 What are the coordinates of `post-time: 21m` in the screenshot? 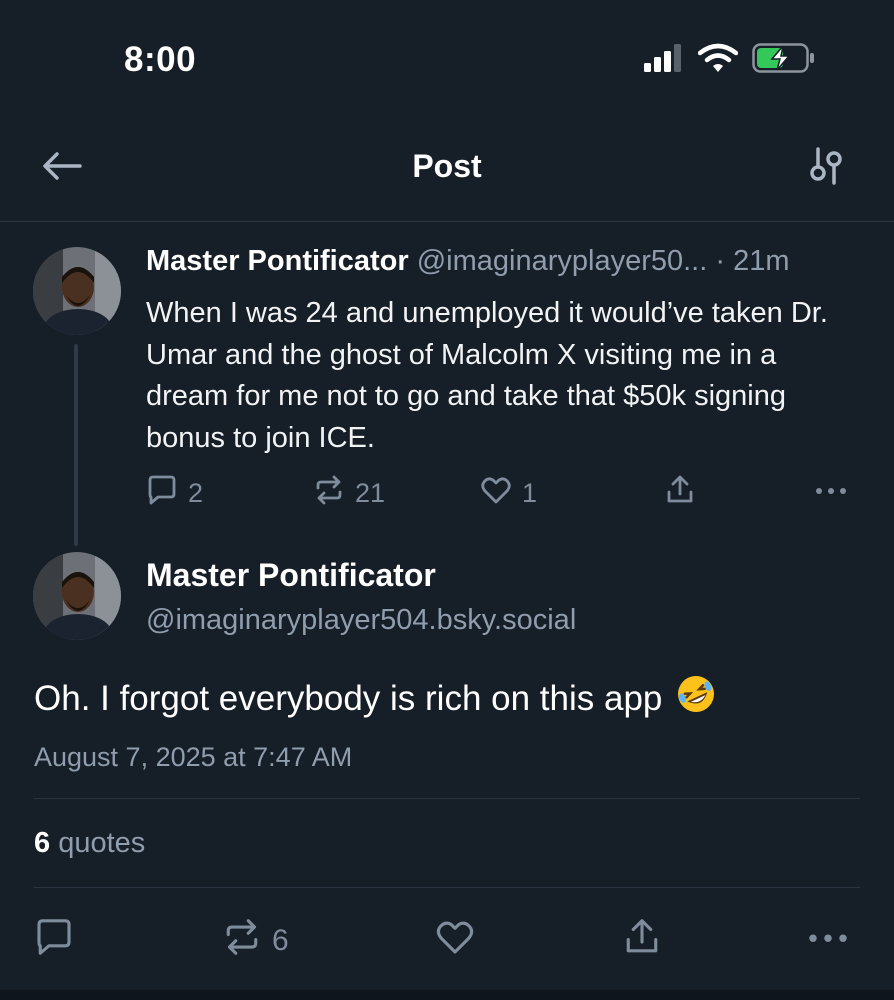 It's located at (761, 261).